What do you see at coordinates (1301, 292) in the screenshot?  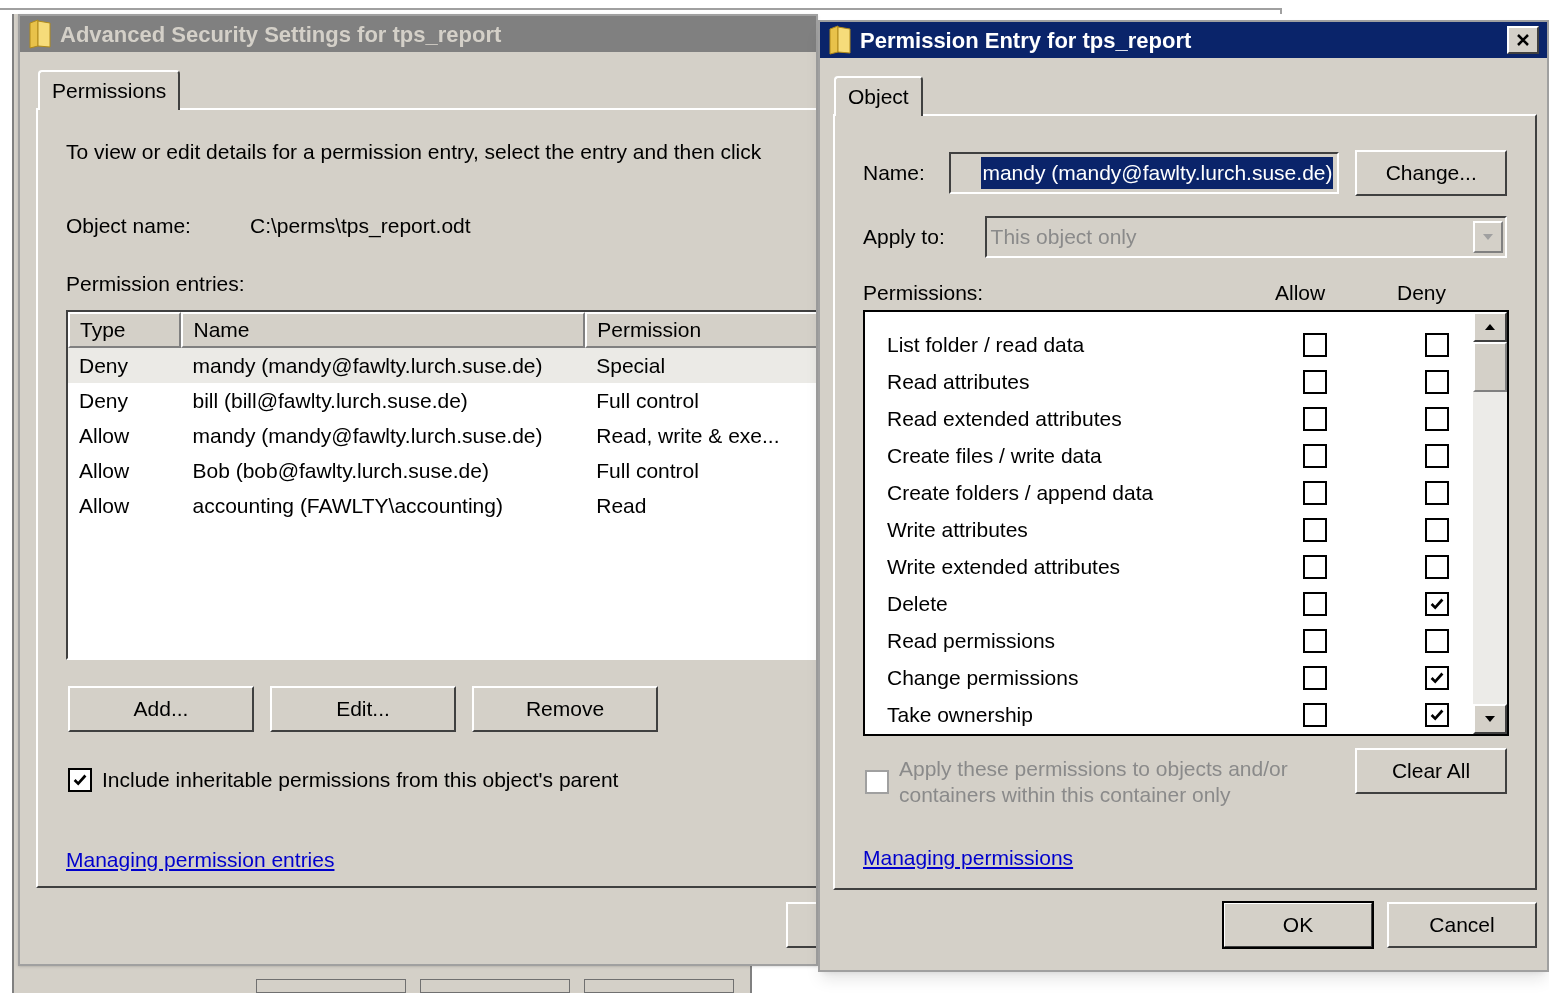 I see `column-header: Allow` at bounding box center [1301, 292].